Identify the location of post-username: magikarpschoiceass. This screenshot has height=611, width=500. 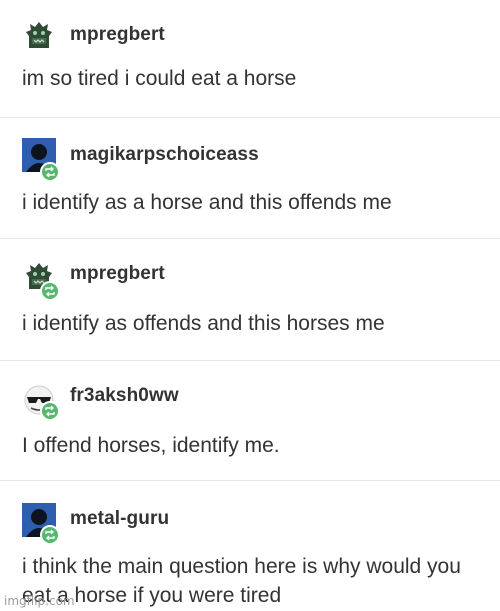
(164, 155).